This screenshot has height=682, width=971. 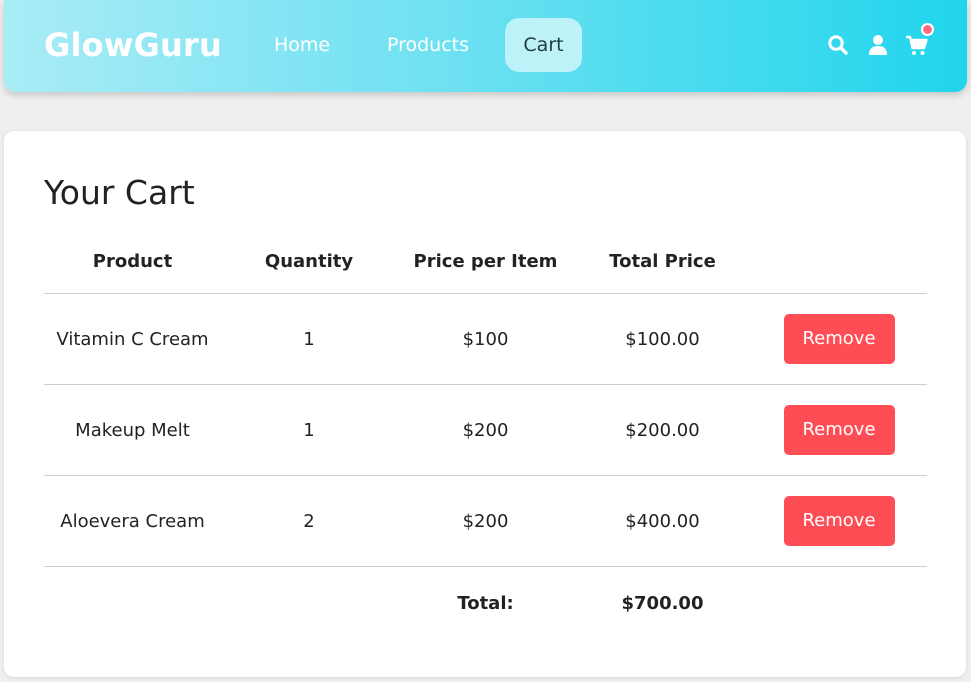 I want to click on cart-icon, so click(x=917, y=45).